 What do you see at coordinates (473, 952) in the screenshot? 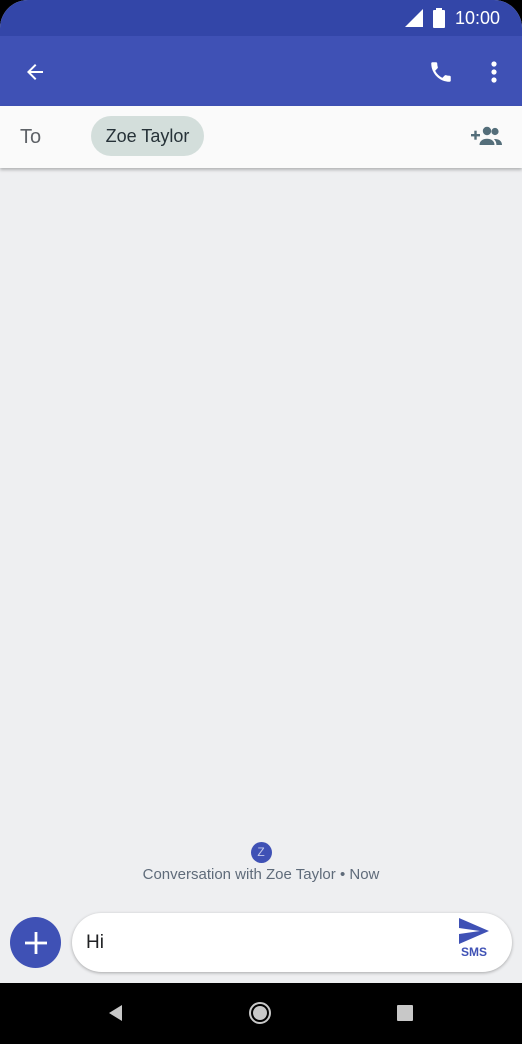
I see `send-sms-label: SMS` at bounding box center [473, 952].